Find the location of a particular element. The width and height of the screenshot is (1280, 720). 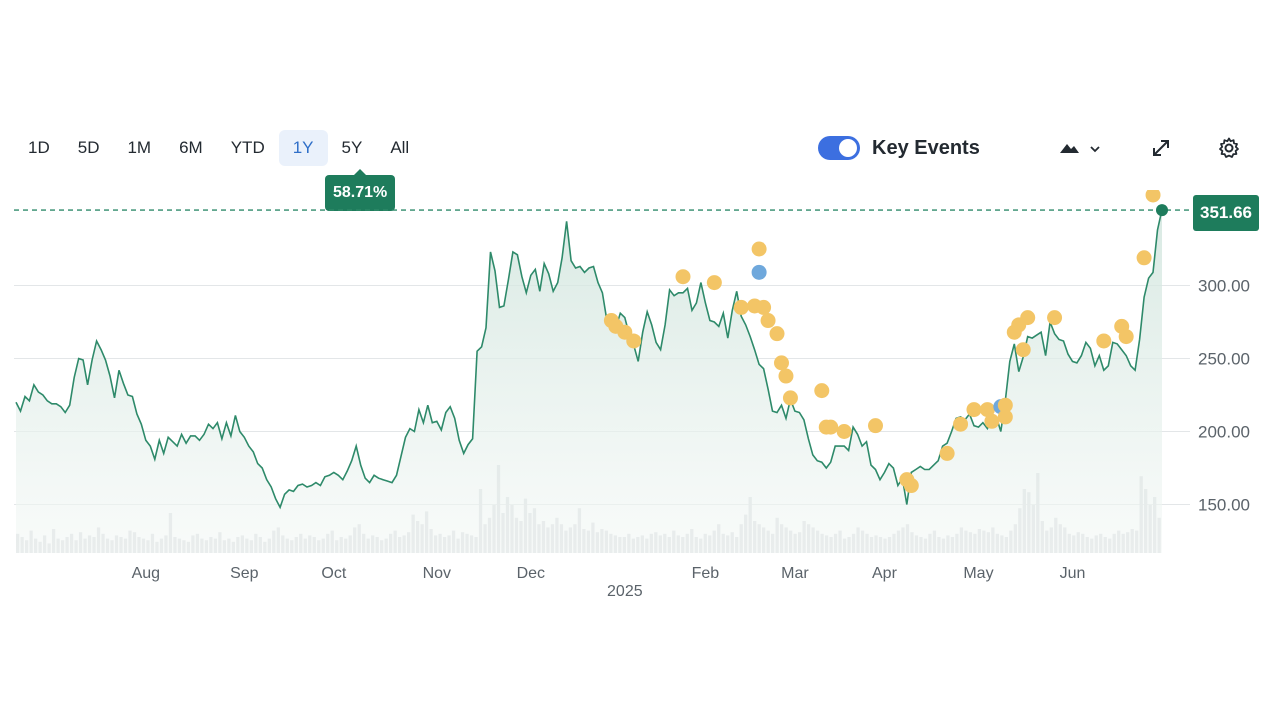

x-tick-label: 2025 is located at coordinates (625, 591).